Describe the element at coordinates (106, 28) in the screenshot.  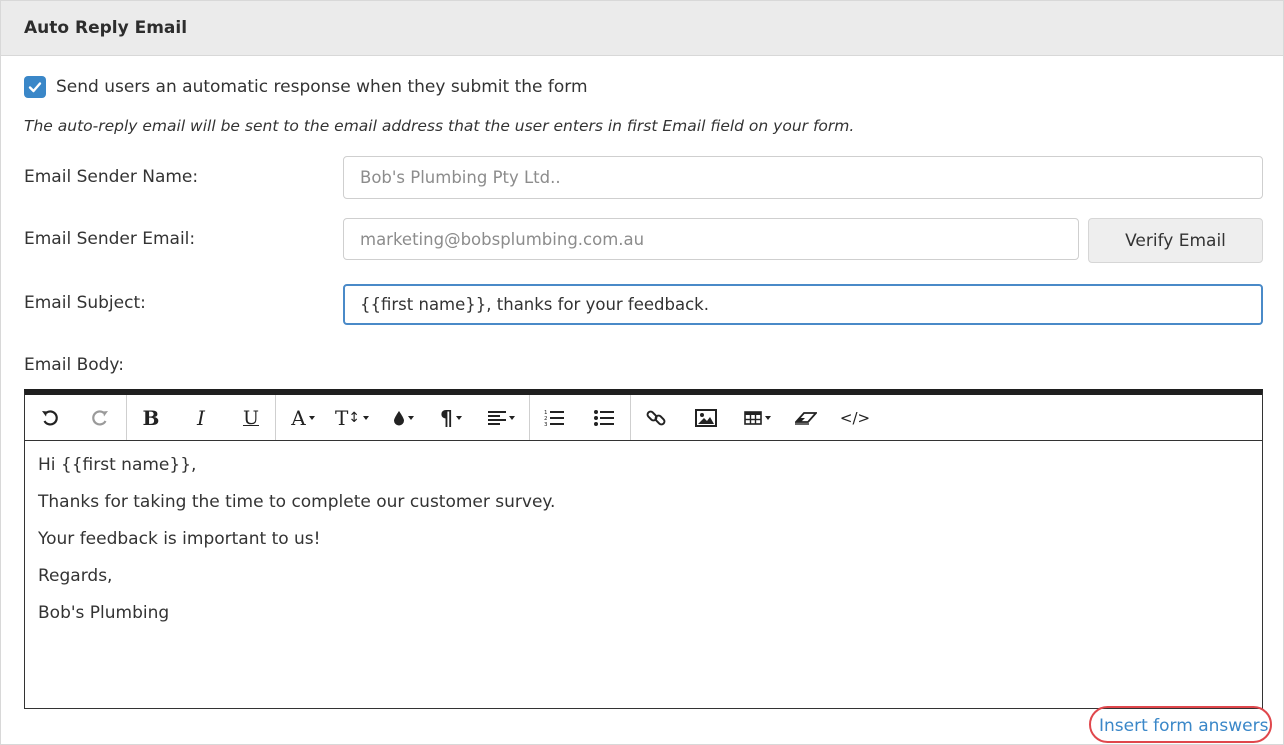
I see `panel-title: Auto Reply Email` at that location.